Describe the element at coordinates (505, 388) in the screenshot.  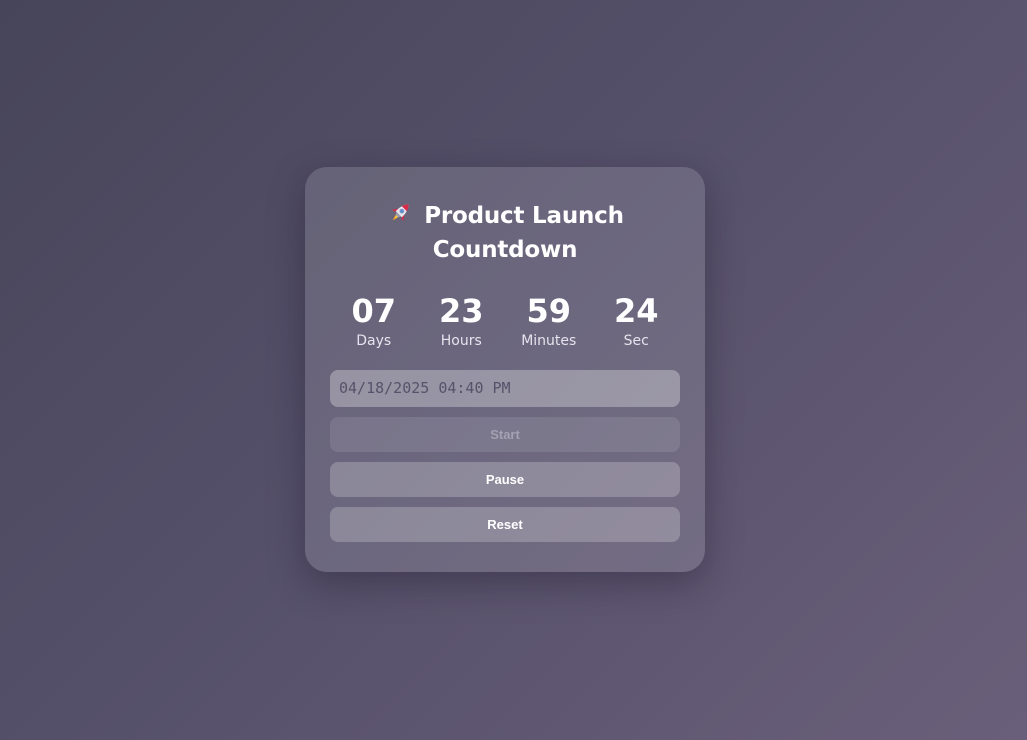
I see `datetime-input: 04/18/2025 04:40 PM` at that location.